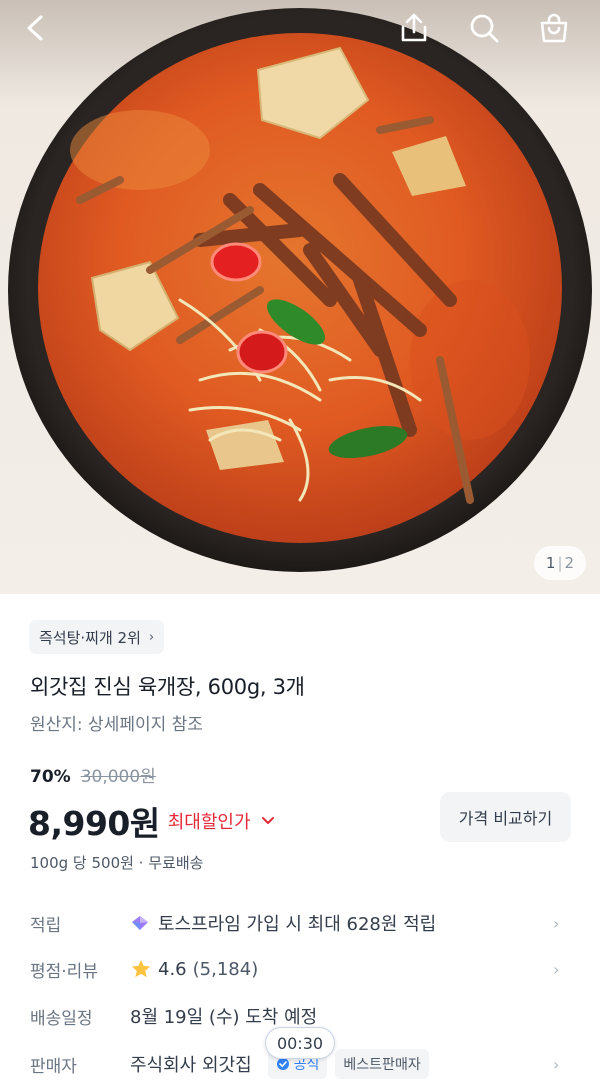 The image size is (600, 1090). I want to click on shopping-bag-icon, so click(554, 28).